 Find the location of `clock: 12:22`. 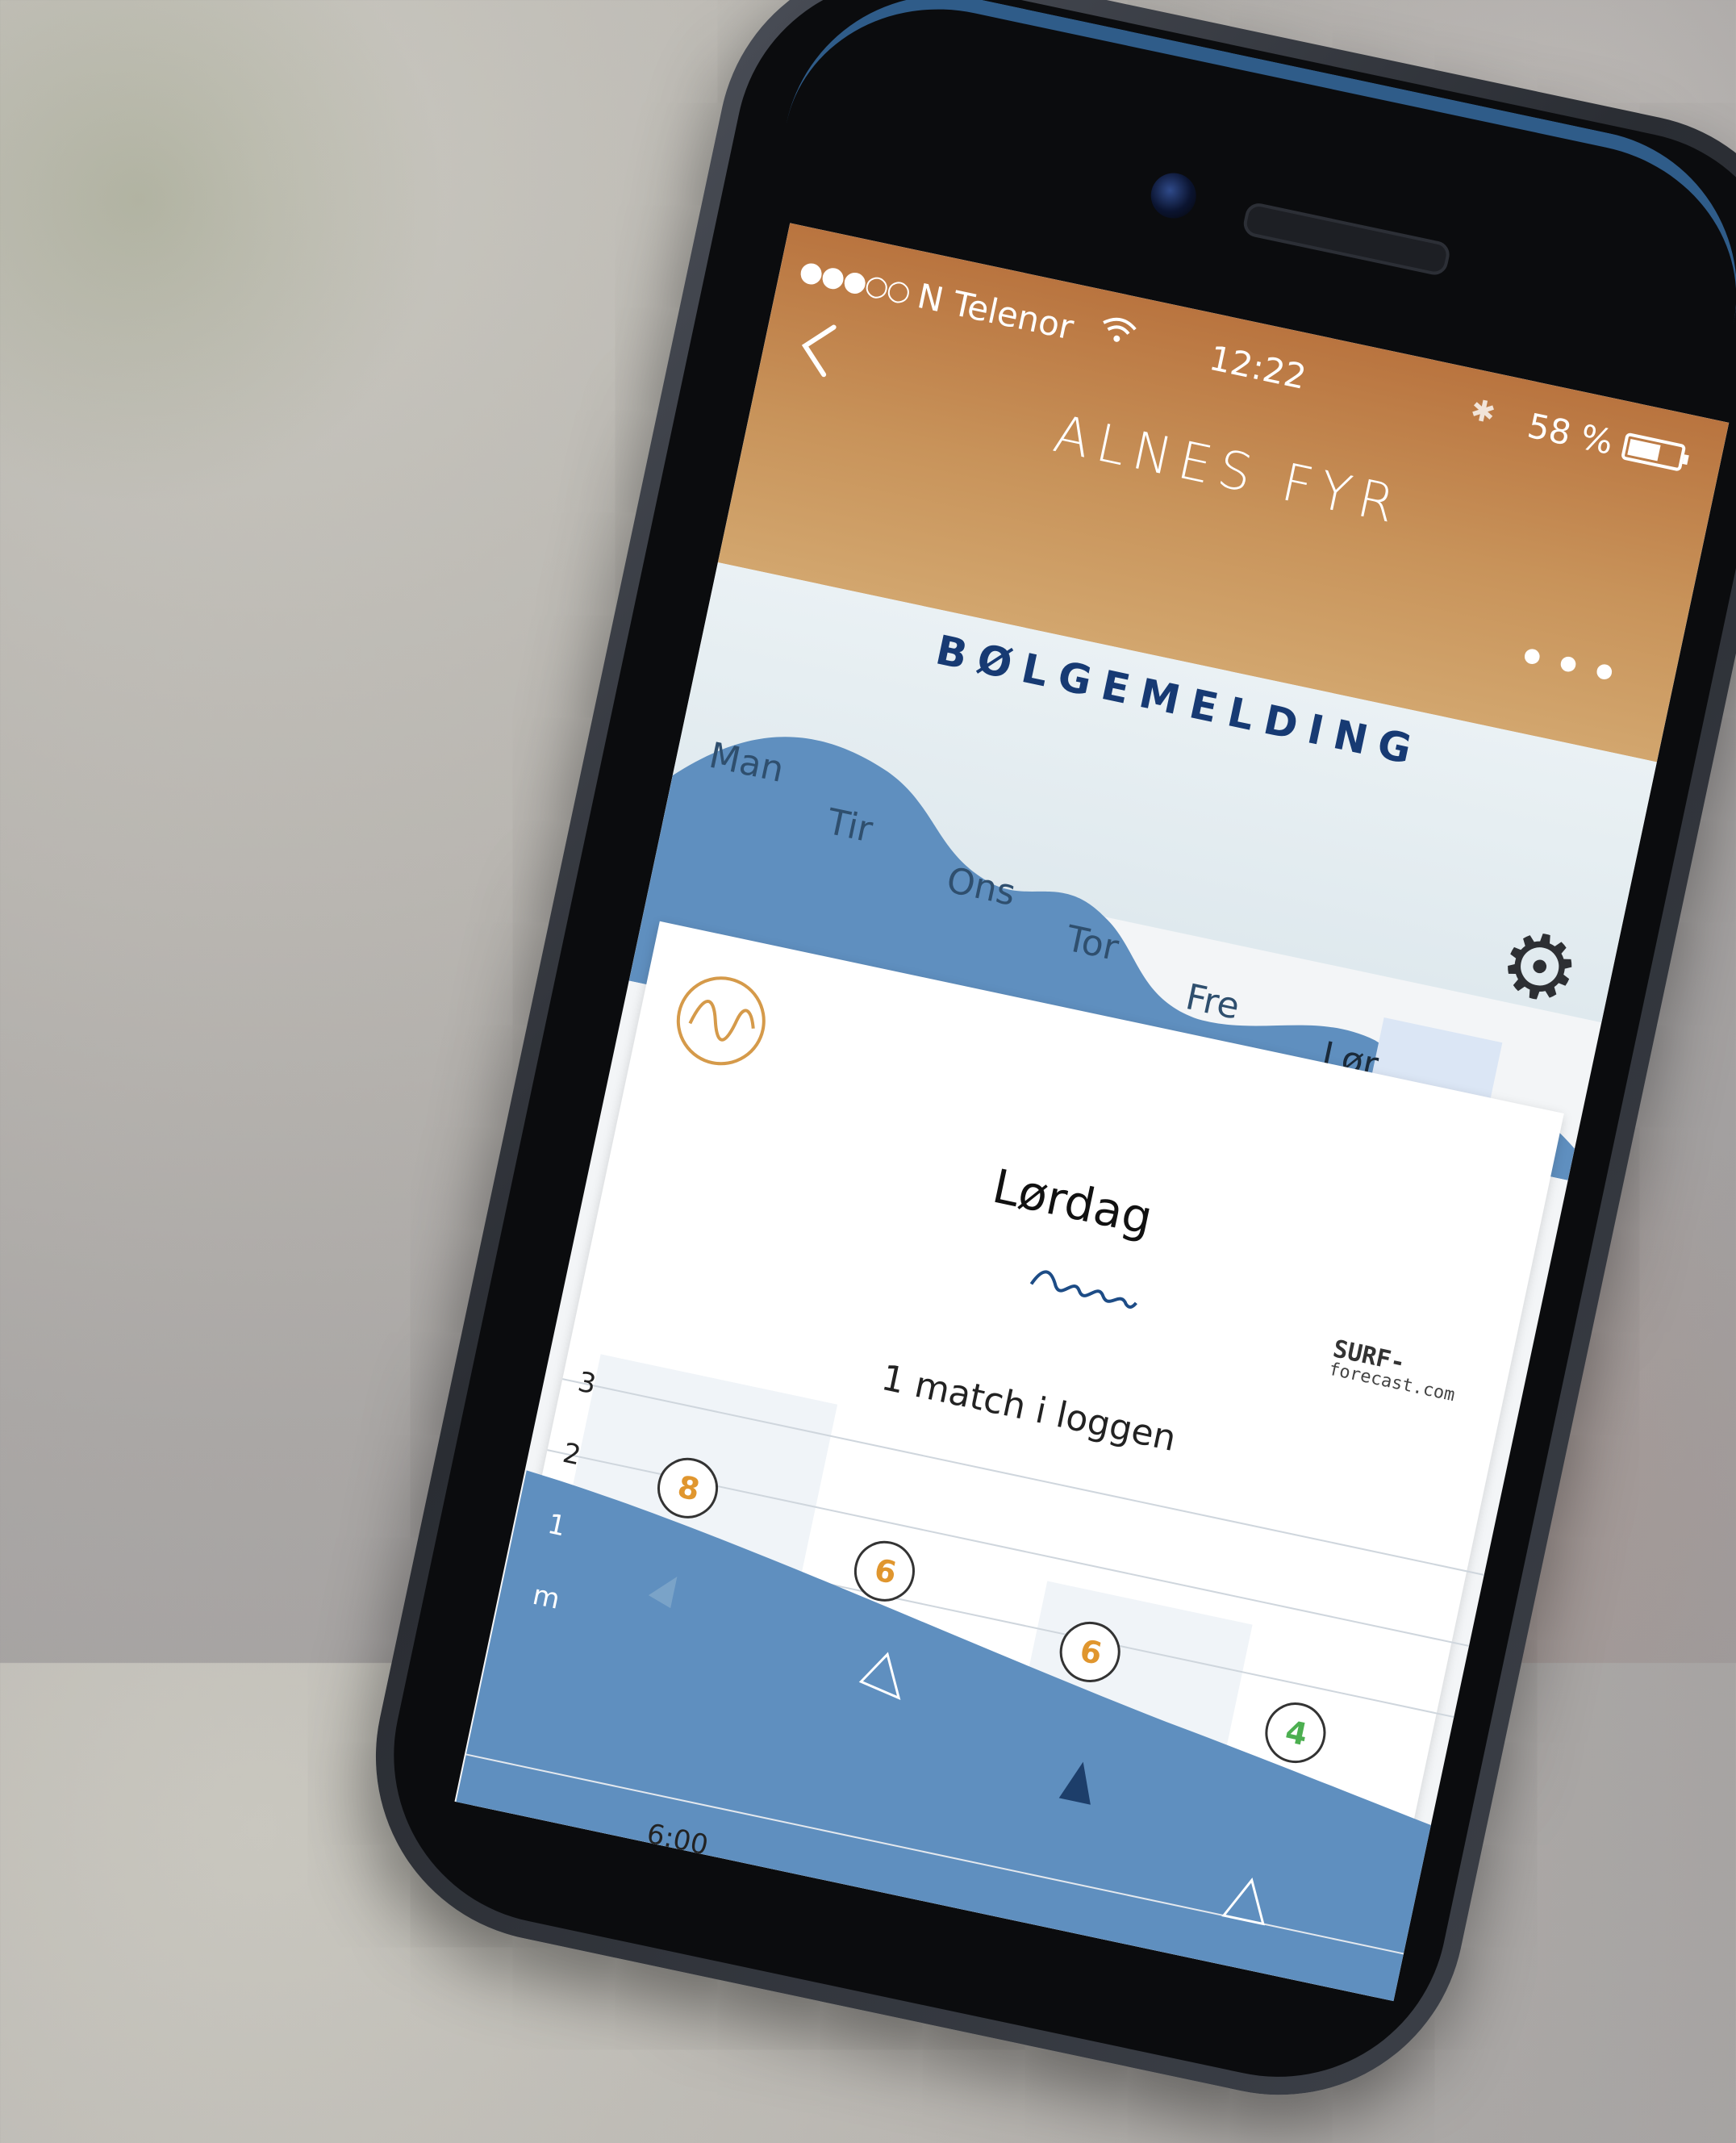

clock: 12:22 is located at coordinates (1257, 367).